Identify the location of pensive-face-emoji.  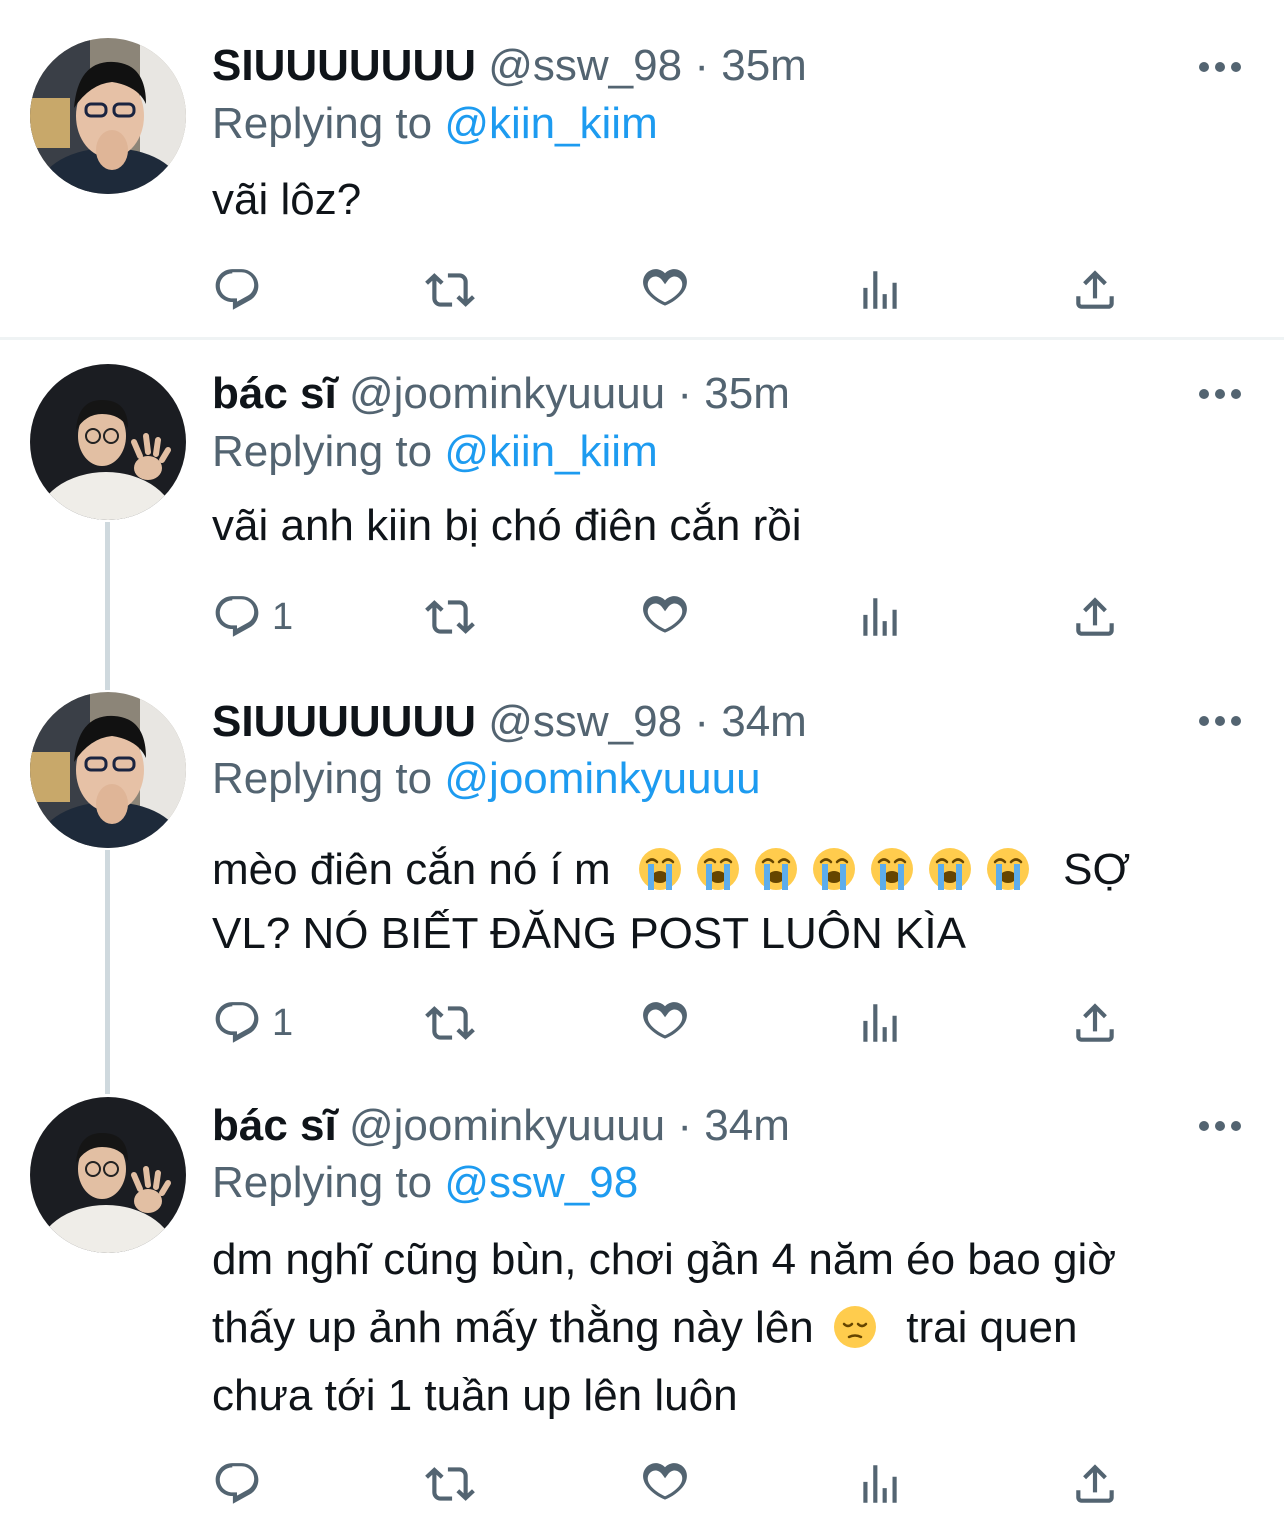
(855, 1325).